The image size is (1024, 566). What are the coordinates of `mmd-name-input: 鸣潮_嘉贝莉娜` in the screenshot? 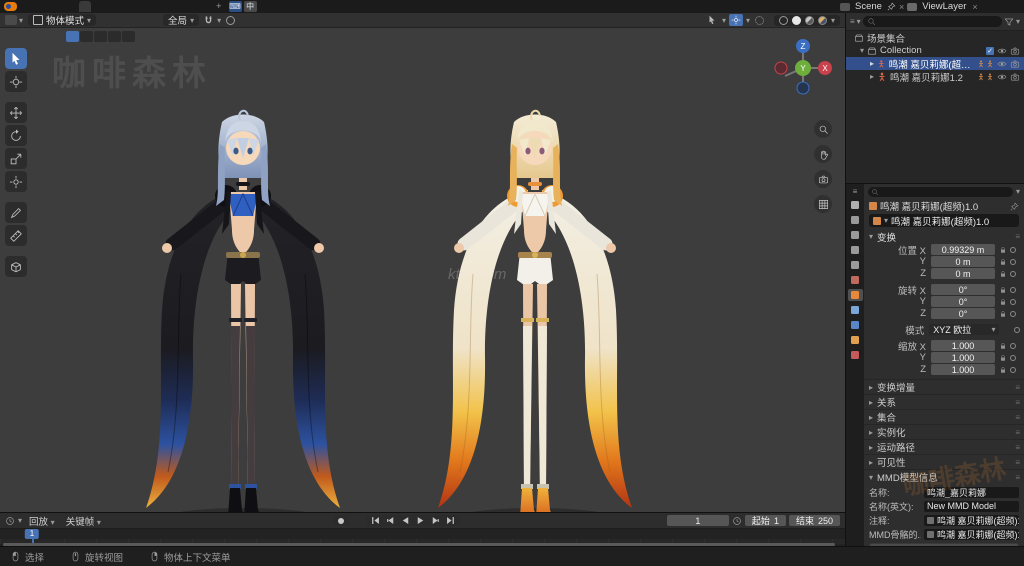 It's located at (971, 492).